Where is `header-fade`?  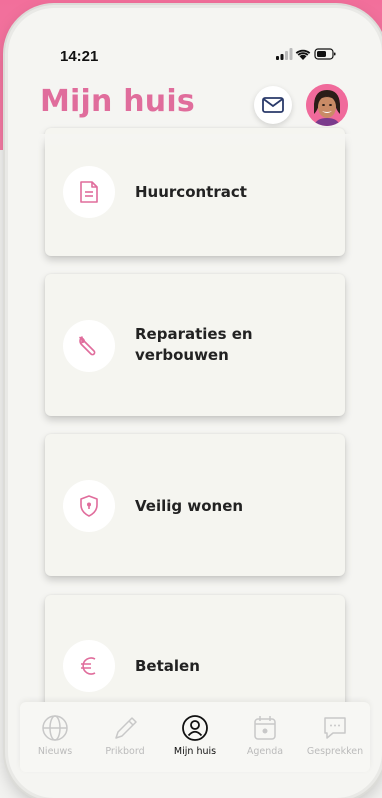 header-fade is located at coordinates (195, 142).